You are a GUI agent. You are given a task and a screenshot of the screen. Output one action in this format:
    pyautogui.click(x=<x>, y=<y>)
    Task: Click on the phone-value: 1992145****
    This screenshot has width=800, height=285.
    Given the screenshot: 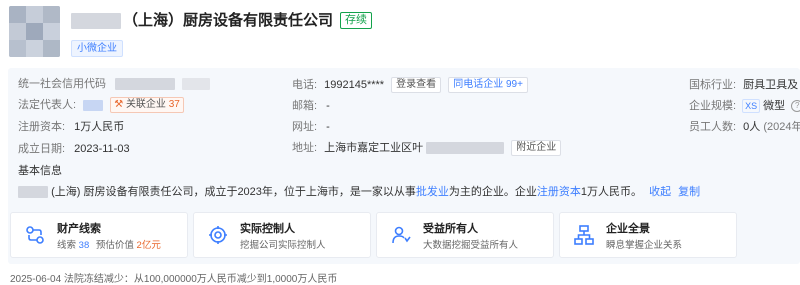 What is the action you would take?
    pyautogui.click(x=354, y=85)
    